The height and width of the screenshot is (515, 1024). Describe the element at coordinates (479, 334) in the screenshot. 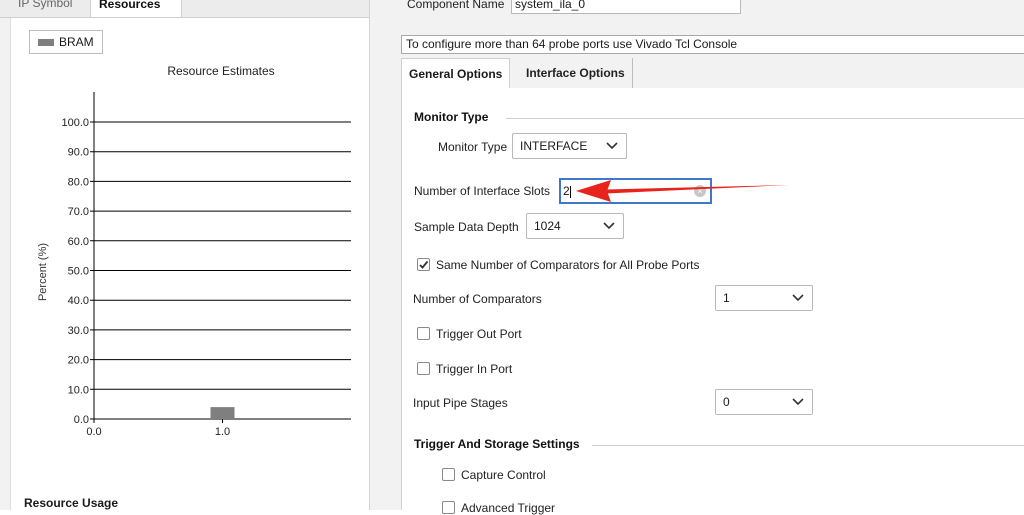

I see `trigger-out-label: Trigger Out Port` at that location.